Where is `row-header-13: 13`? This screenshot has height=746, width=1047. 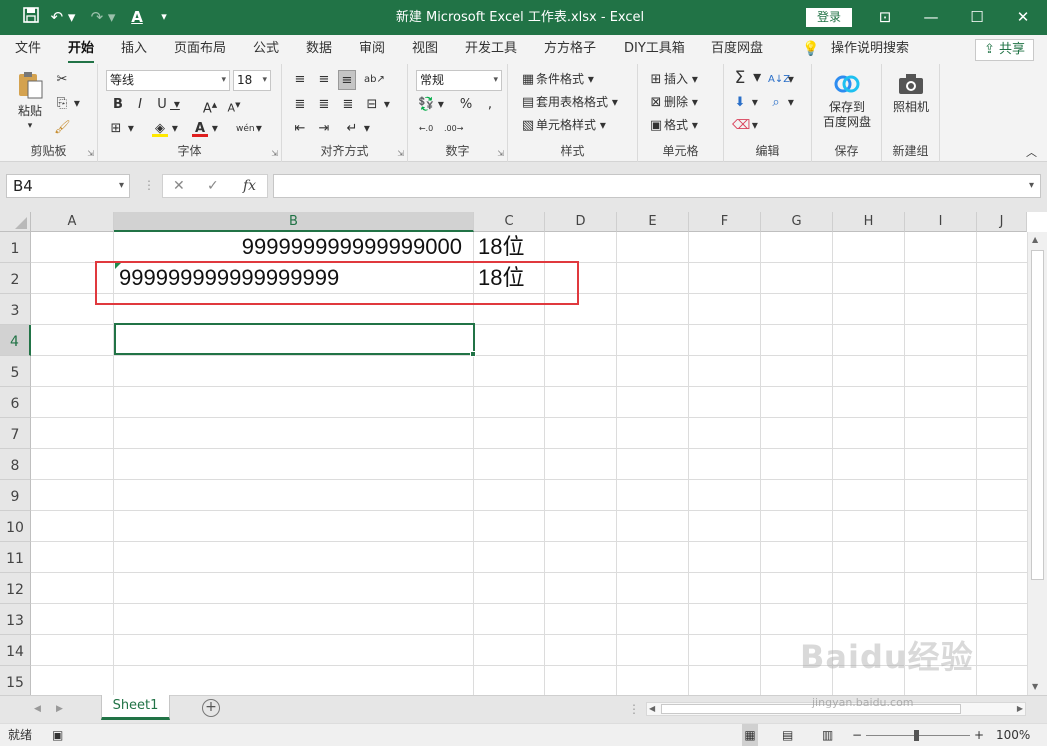 row-header-13: 13 is located at coordinates (15, 619).